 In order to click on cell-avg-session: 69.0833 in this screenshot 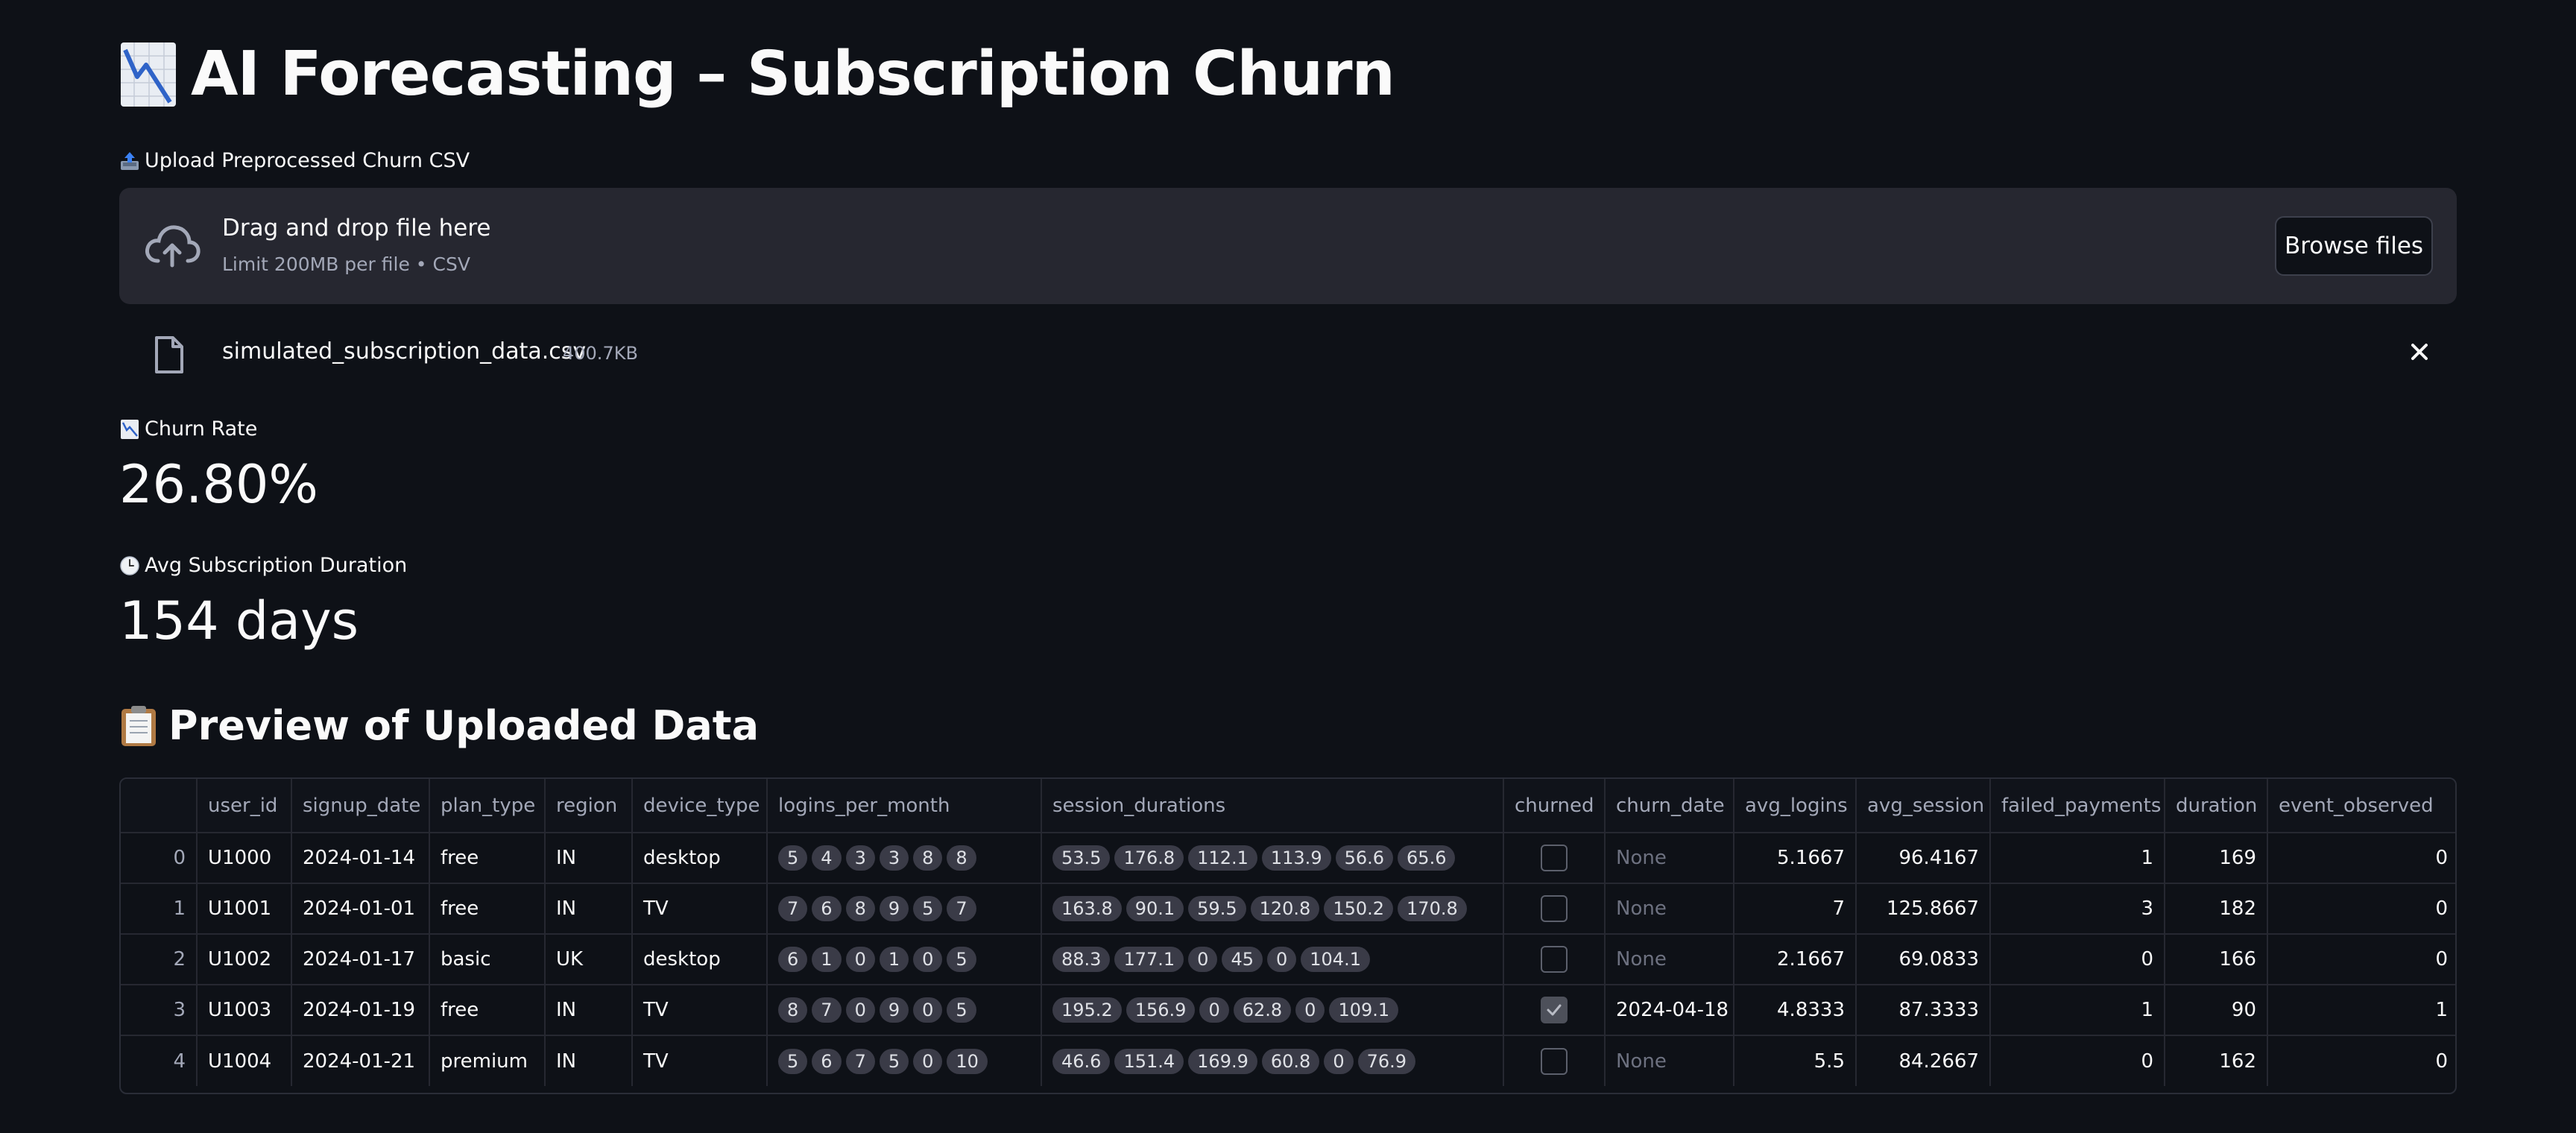, I will do `click(1923, 959)`.